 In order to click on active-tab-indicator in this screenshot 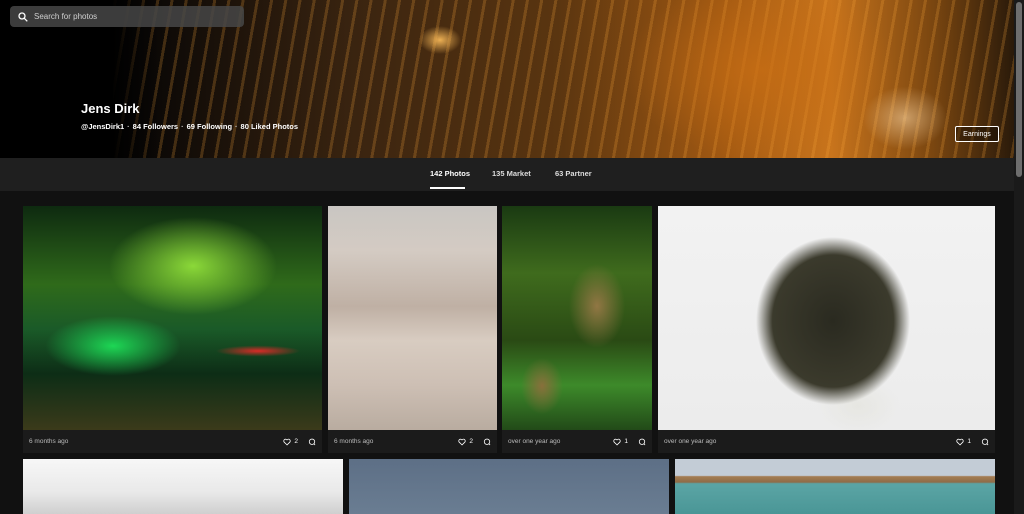, I will do `click(447, 188)`.